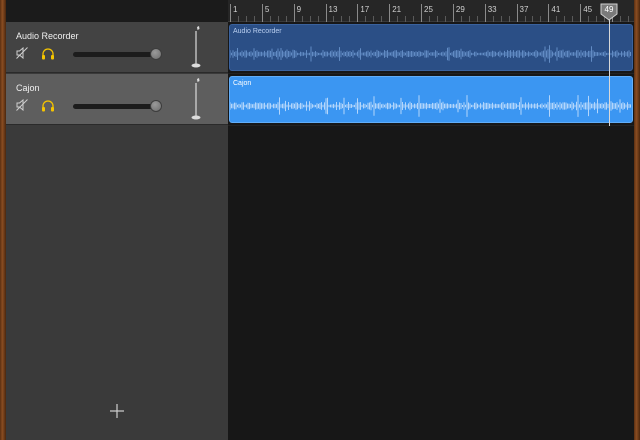 The width and height of the screenshot is (640, 440). What do you see at coordinates (333, 9) in the screenshot?
I see `ruler-bar-number: 13` at bounding box center [333, 9].